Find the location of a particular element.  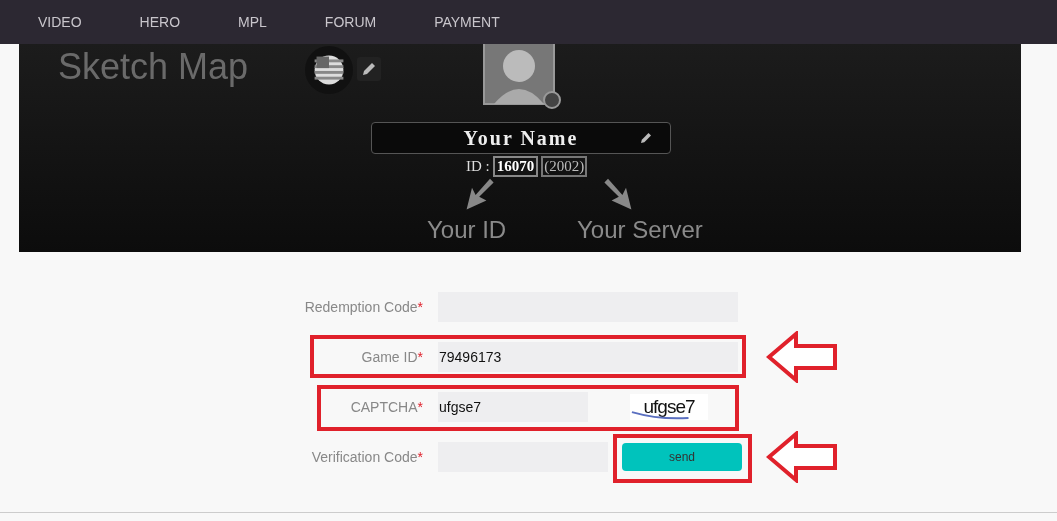

nav-link: HERO is located at coordinates (160, 22).